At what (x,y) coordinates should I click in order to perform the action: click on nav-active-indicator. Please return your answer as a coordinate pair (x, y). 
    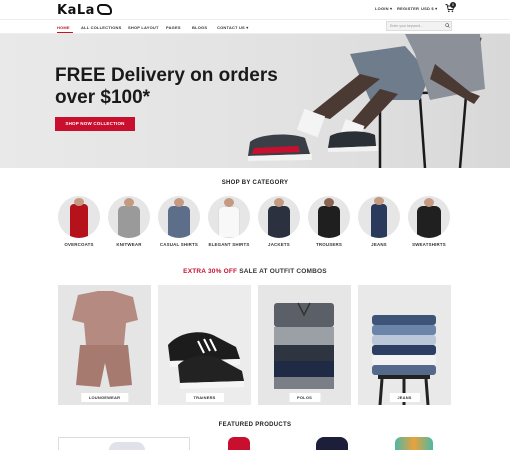
    Looking at the image, I should click on (65, 32).